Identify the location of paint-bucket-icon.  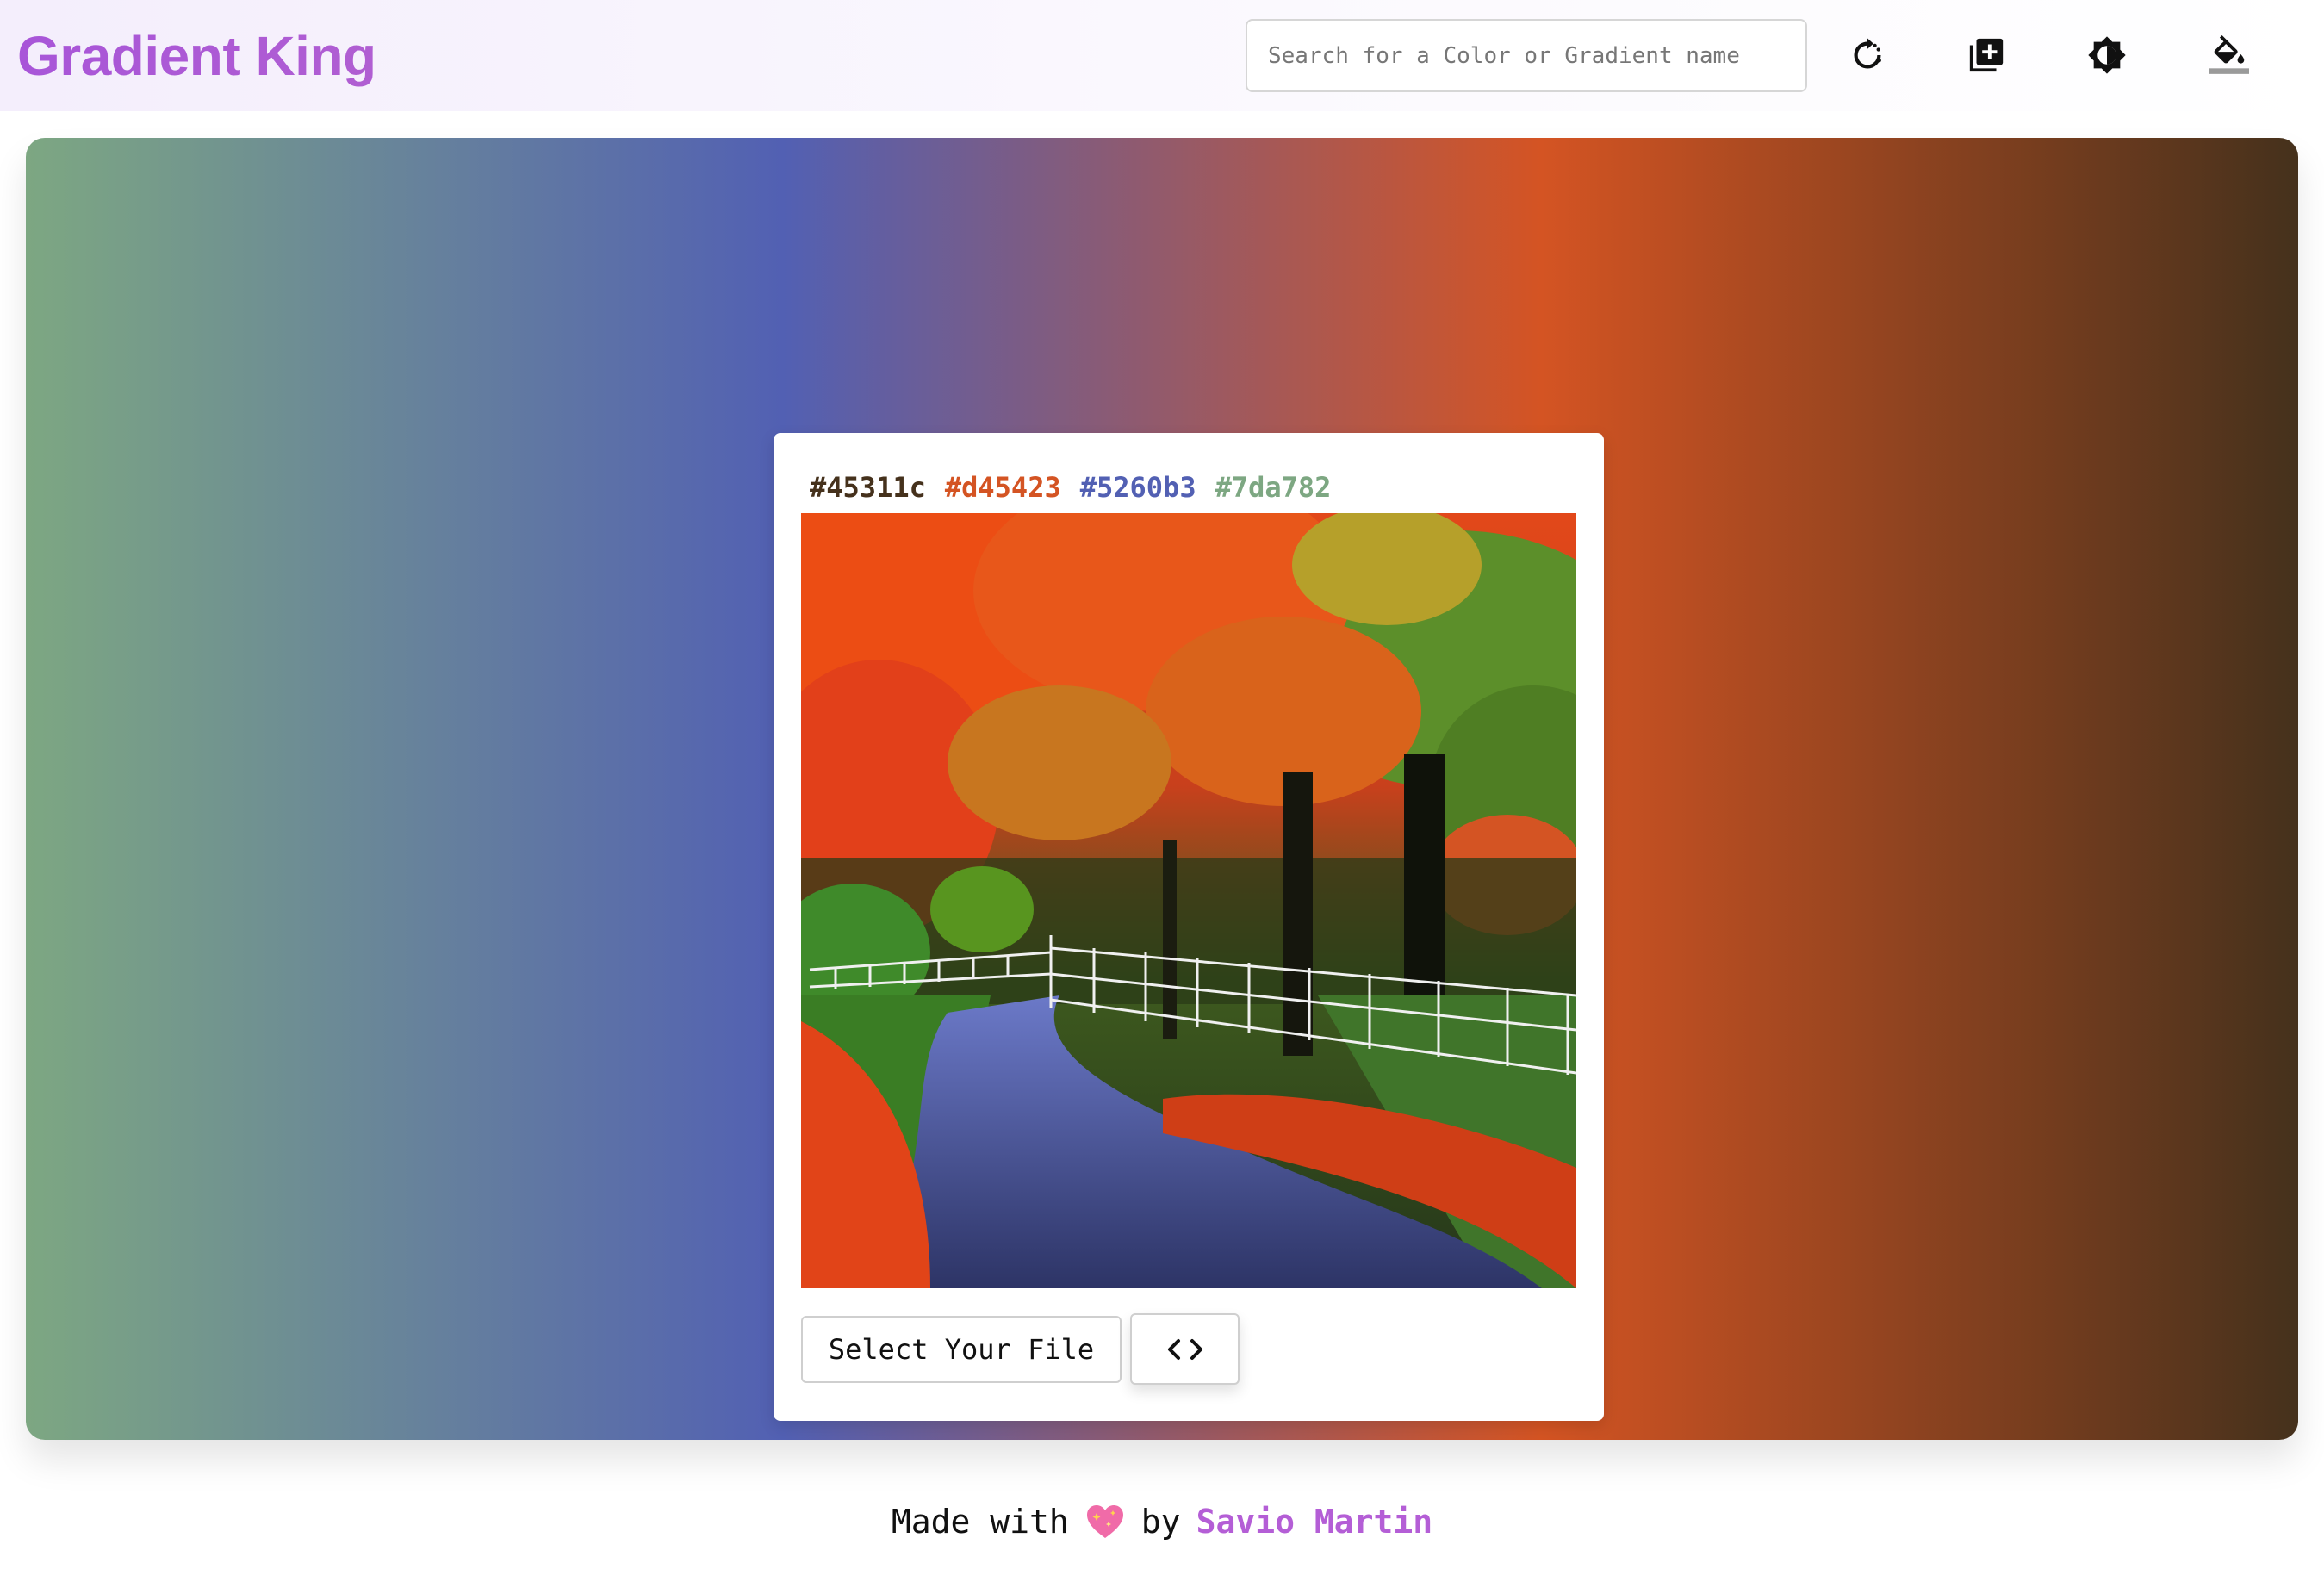
(2229, 54).